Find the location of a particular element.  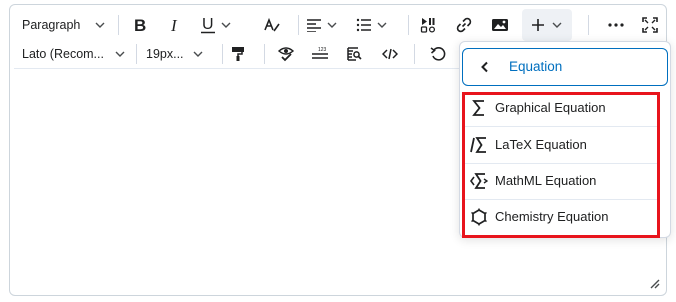

source-code-button is located at coordinates (390, 54).